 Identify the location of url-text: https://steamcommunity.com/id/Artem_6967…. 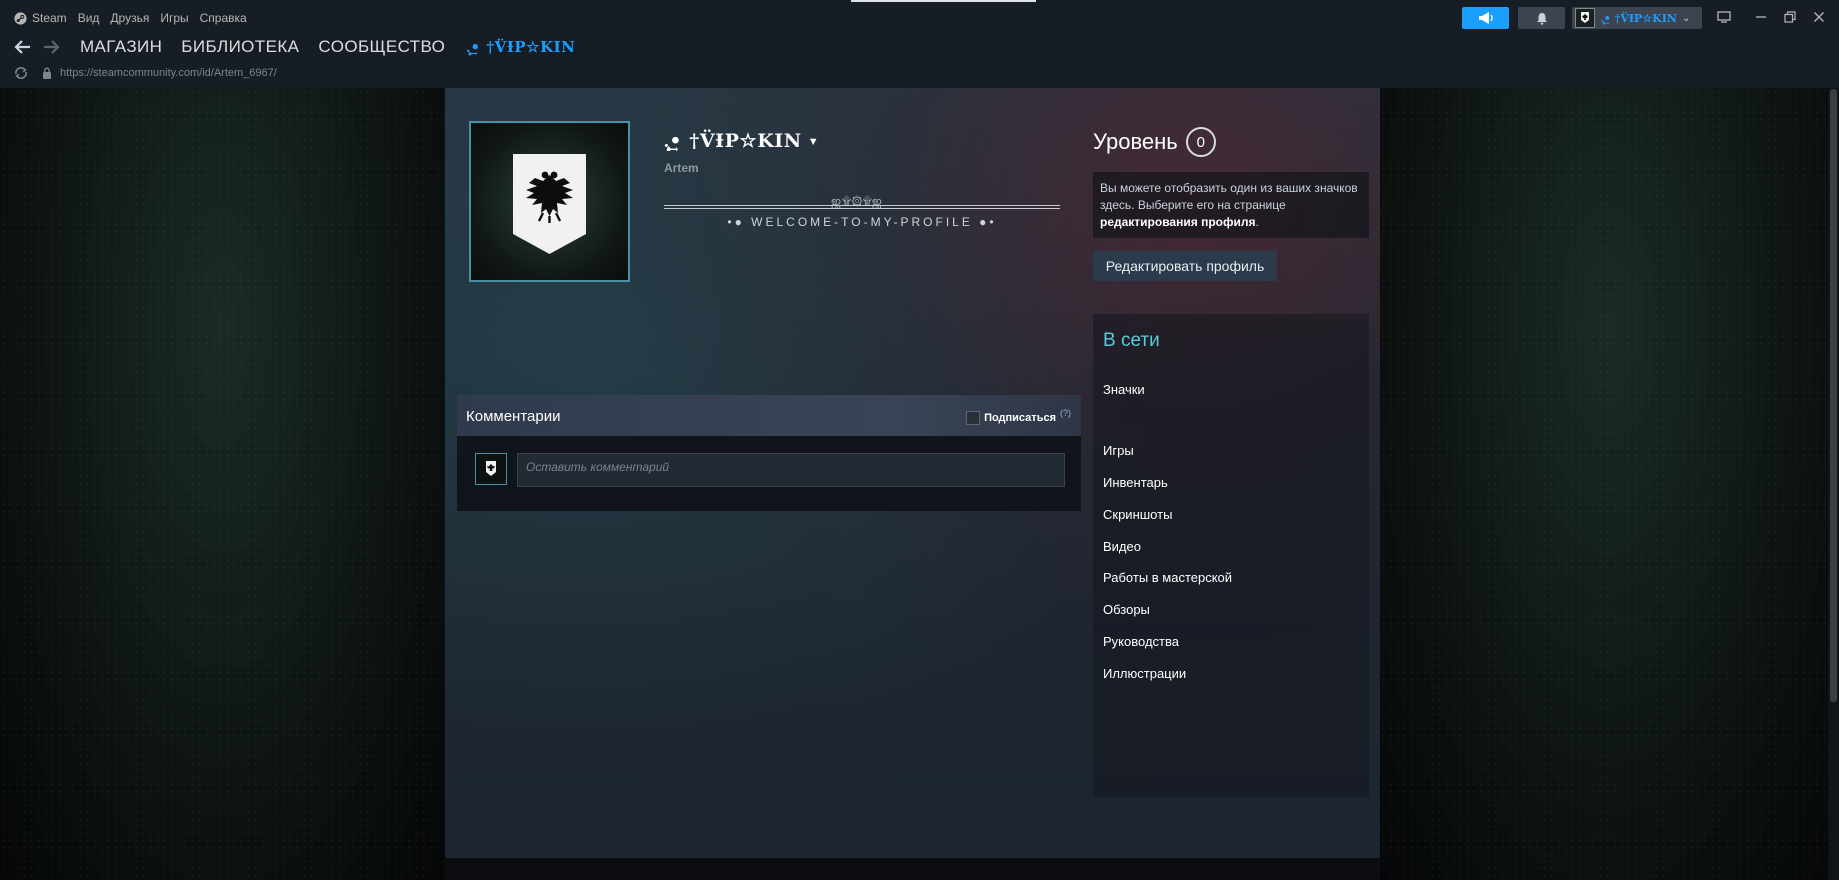
(168, 73).